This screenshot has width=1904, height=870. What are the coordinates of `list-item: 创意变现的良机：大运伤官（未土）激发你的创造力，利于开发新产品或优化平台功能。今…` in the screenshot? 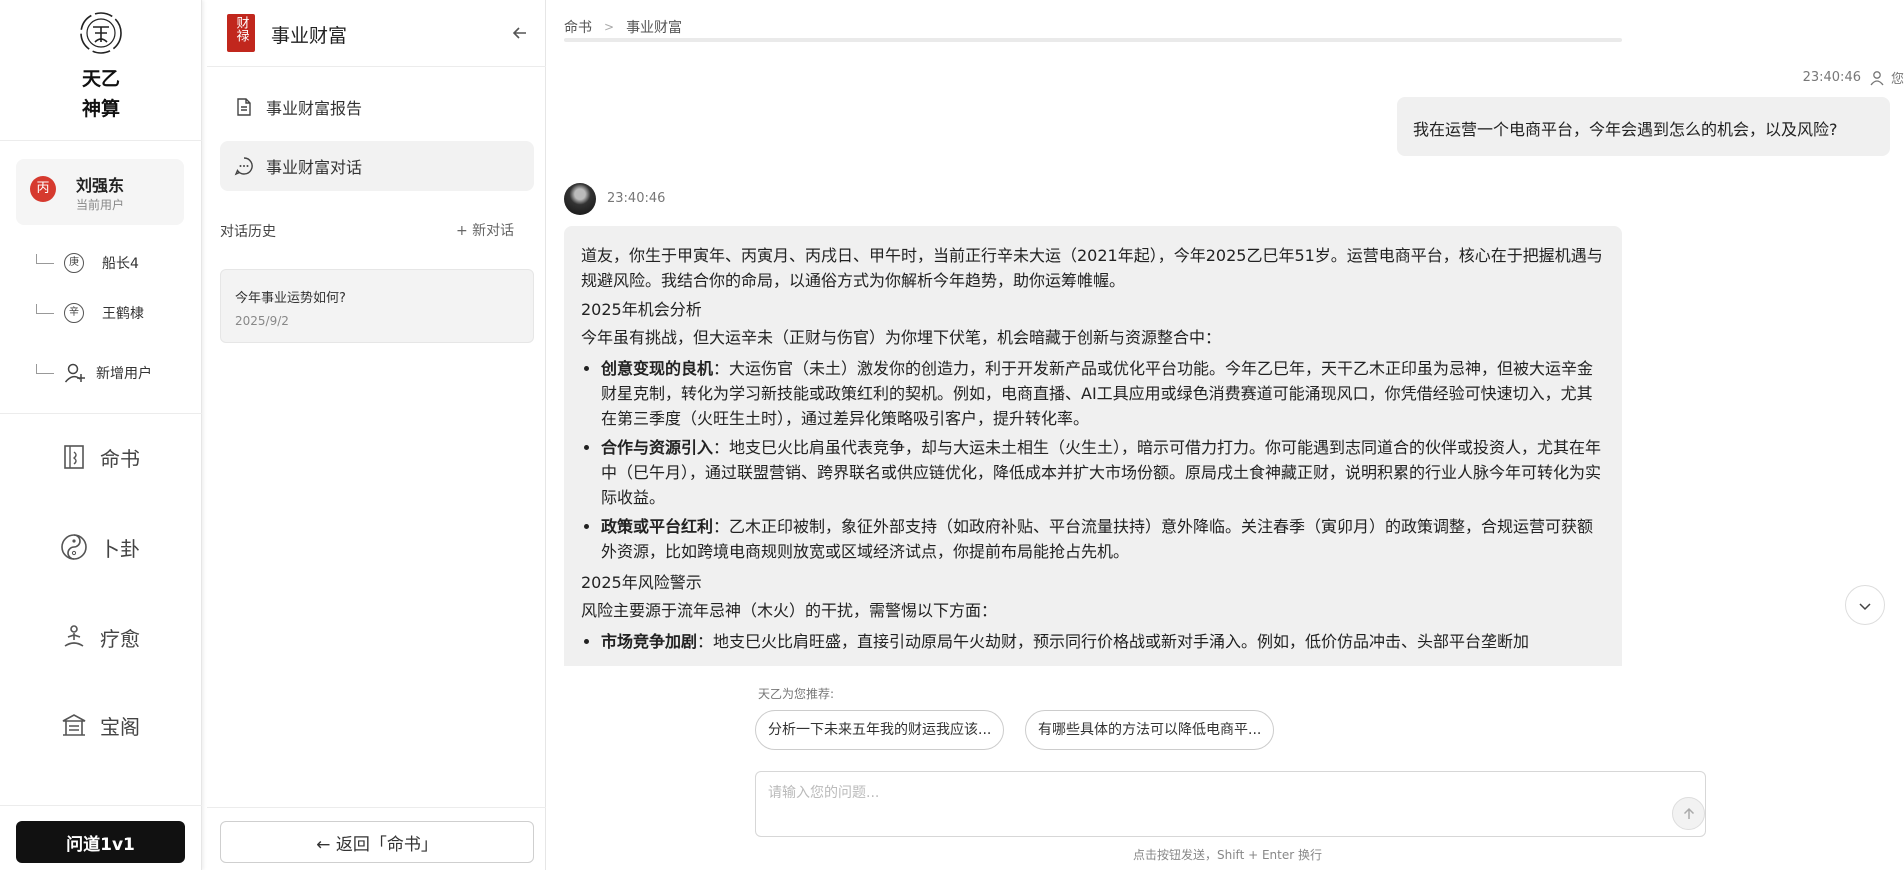 It's located at (1103, 393).